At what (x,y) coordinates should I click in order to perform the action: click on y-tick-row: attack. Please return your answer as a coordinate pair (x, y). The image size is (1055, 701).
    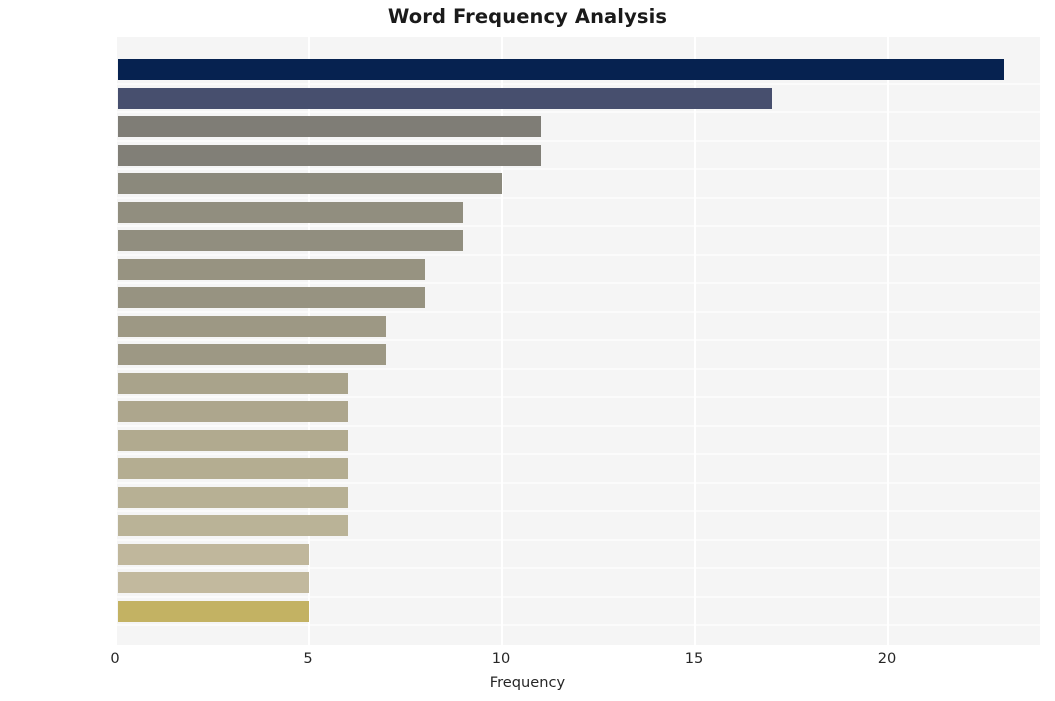
    Looking at the image, I should click on (527, 583).